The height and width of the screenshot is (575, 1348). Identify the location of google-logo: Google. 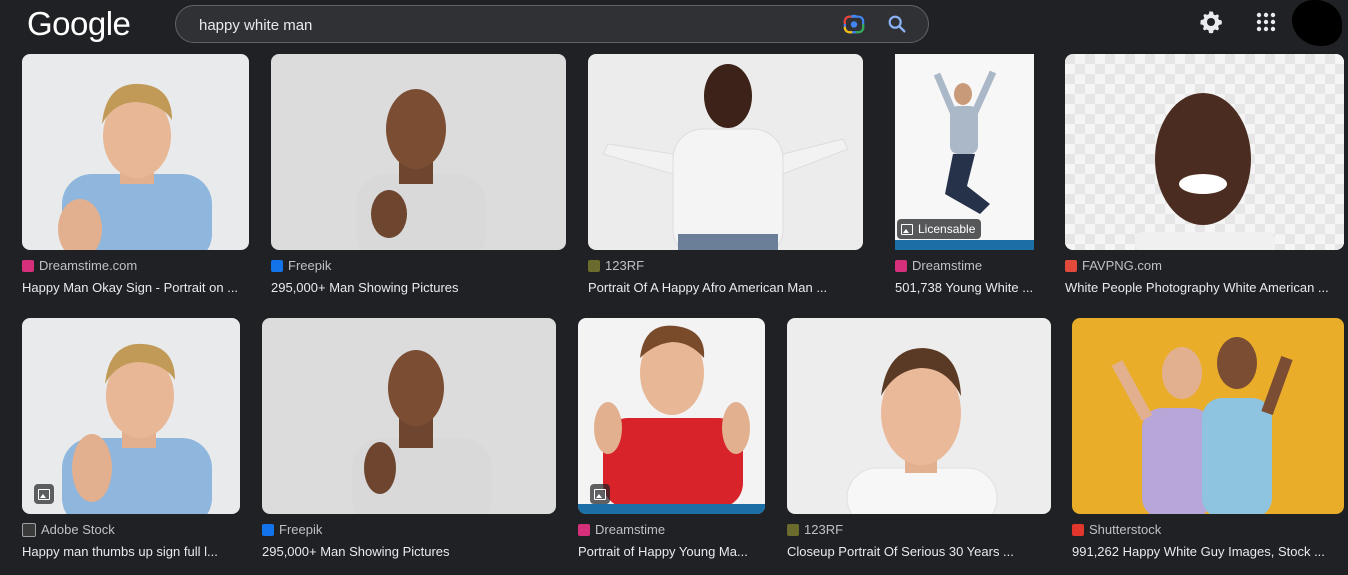
(79, 24).